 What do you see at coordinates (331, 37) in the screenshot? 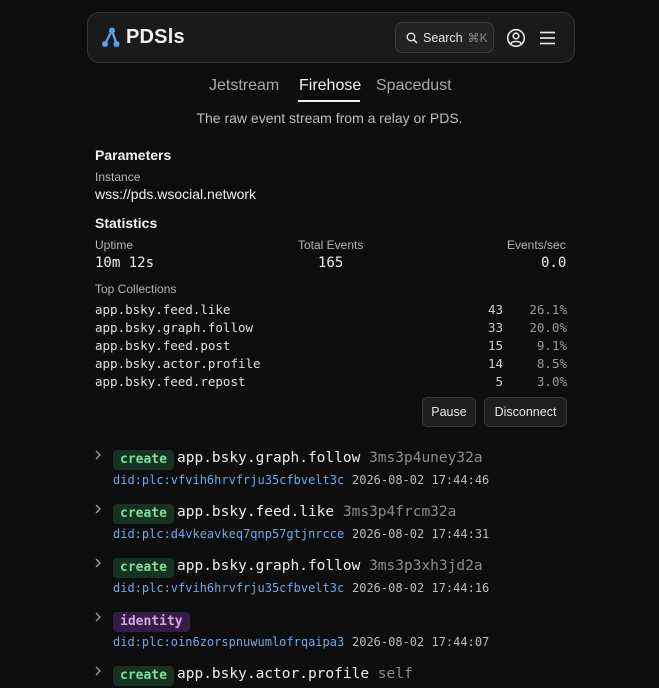
I see `top-nav-bar: PDSls Search ⌘K` at bounding box center [331, 37].